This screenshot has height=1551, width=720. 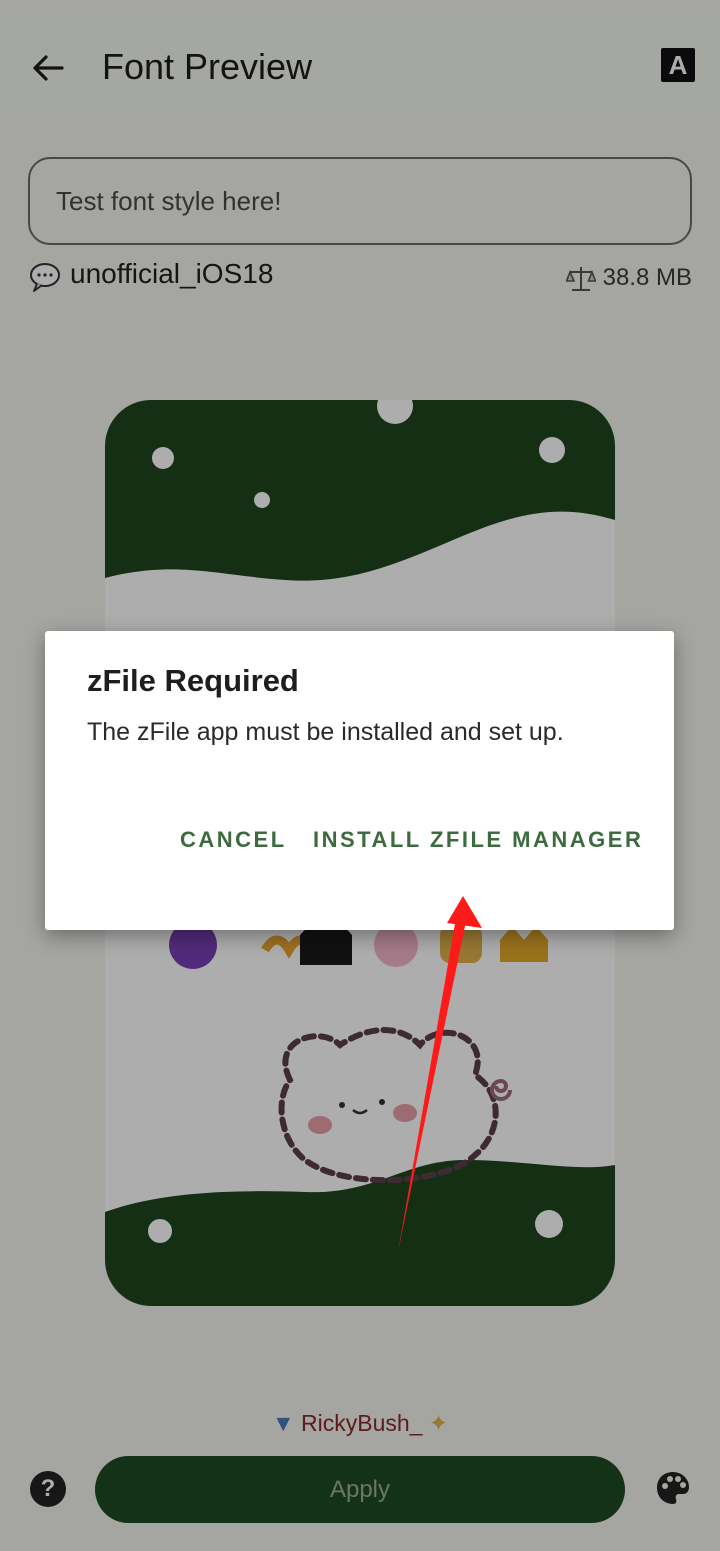 I want to click on install-zfile-manager-button: INSTALL ZFILE MANAGER, so click(x=478, y=840).